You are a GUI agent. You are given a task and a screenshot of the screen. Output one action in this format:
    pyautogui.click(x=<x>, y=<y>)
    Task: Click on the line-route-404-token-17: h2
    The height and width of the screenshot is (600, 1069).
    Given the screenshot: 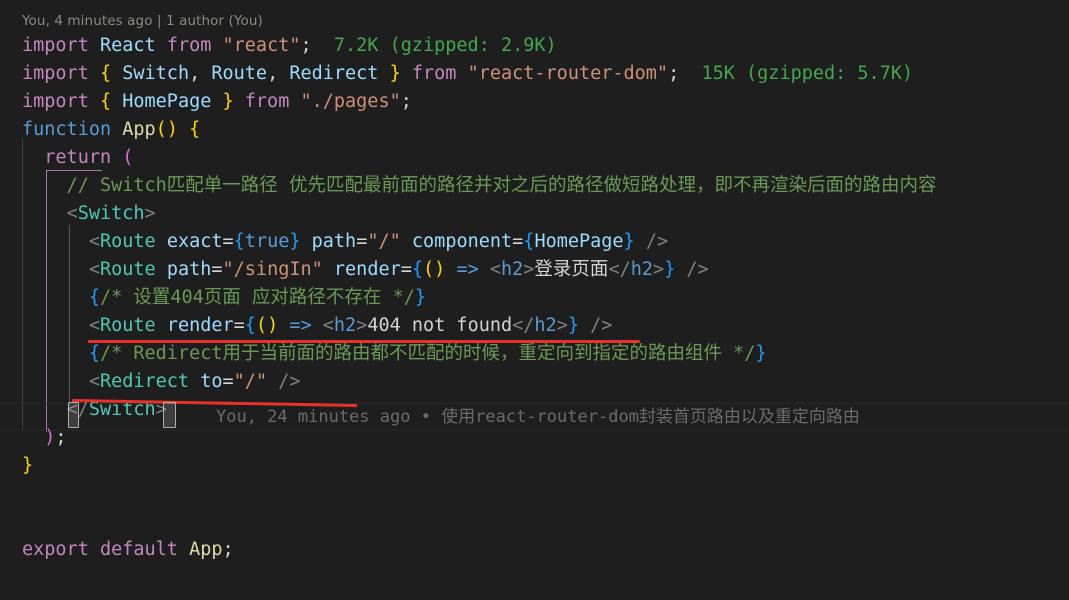 What is the action you would take?
    pyautogui.click(x=545, y=325)
    